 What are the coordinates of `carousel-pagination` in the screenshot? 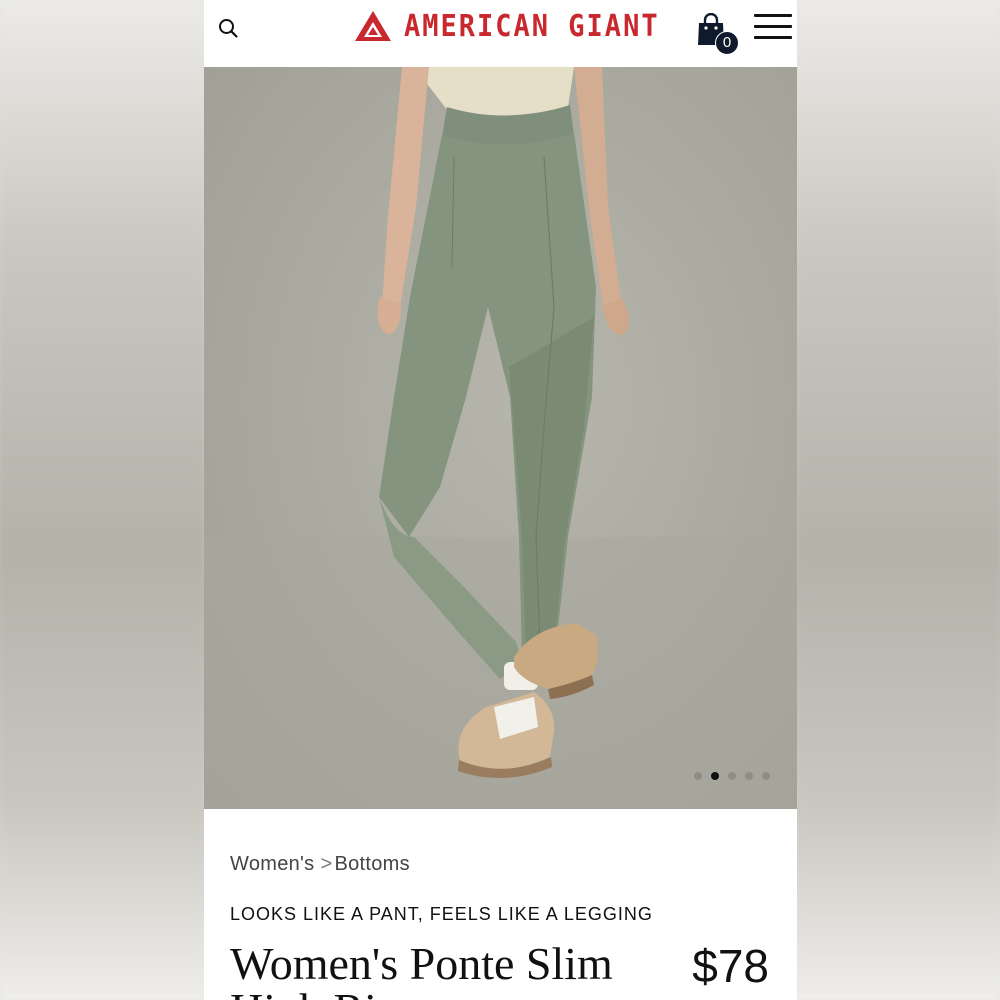 It's located at (736, 776).